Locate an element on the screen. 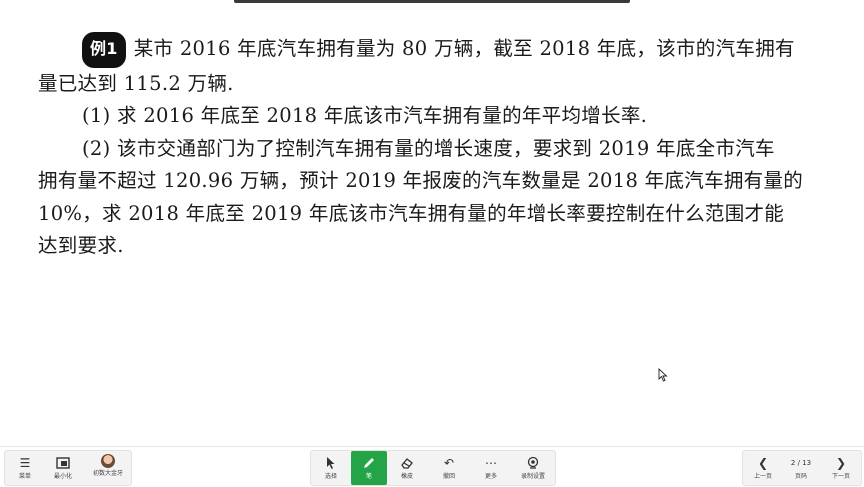  undo-label: 撤回 is located at coordinates (448, 476).